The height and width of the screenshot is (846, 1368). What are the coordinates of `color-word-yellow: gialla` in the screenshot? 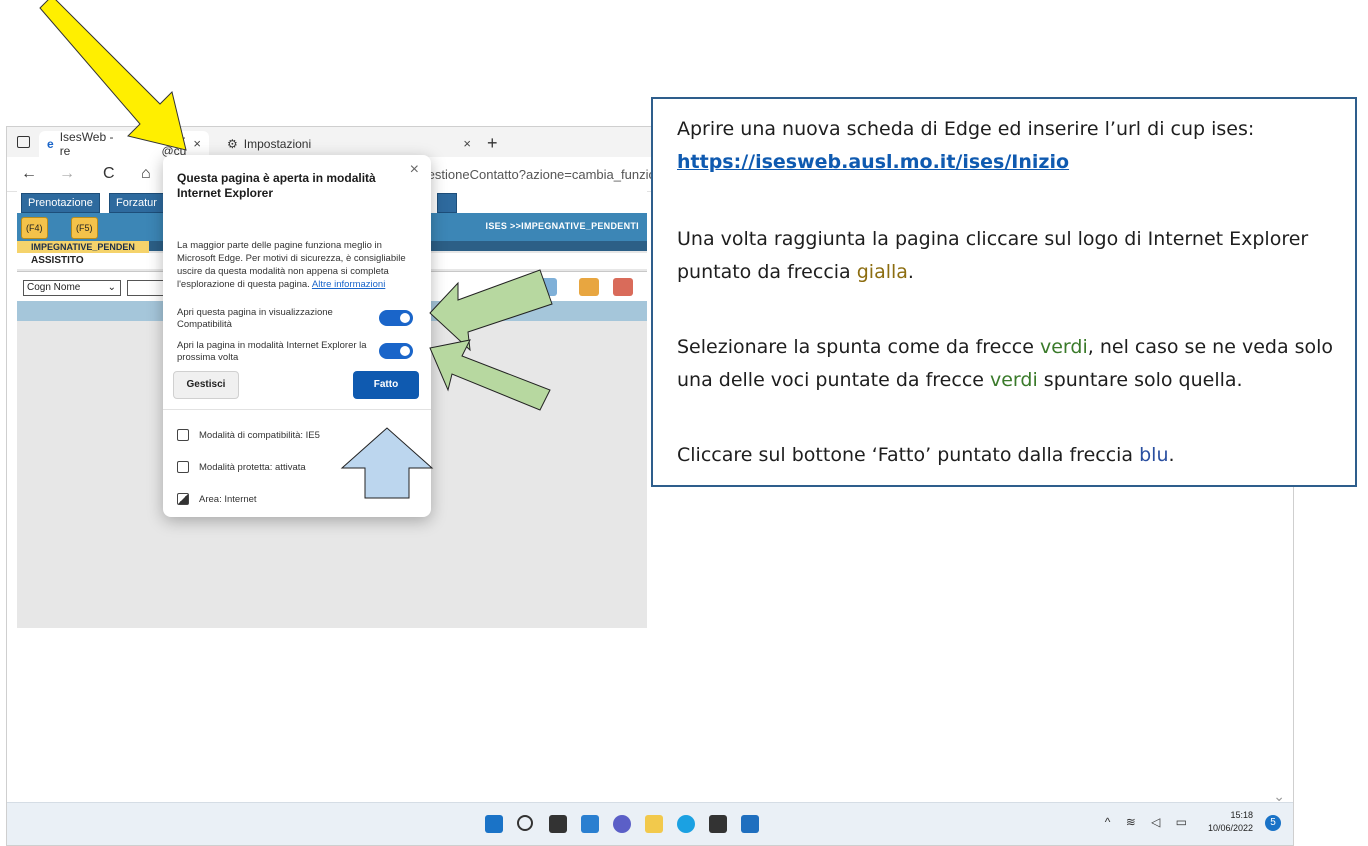 It's located at (882, 272).